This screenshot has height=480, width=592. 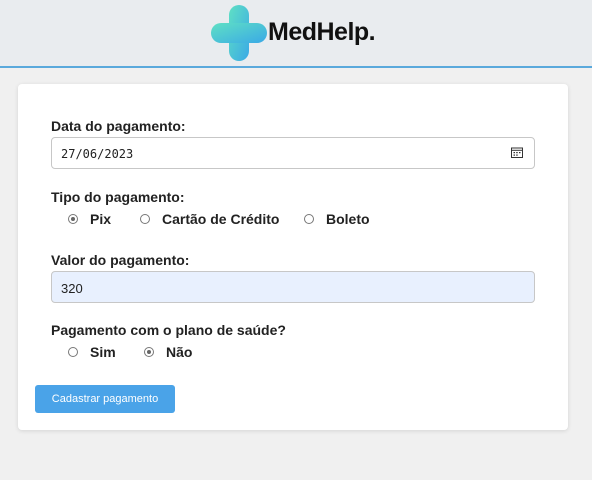 I want to click on payment-date-input: 27/06/2023, so click(x=293, y=153).